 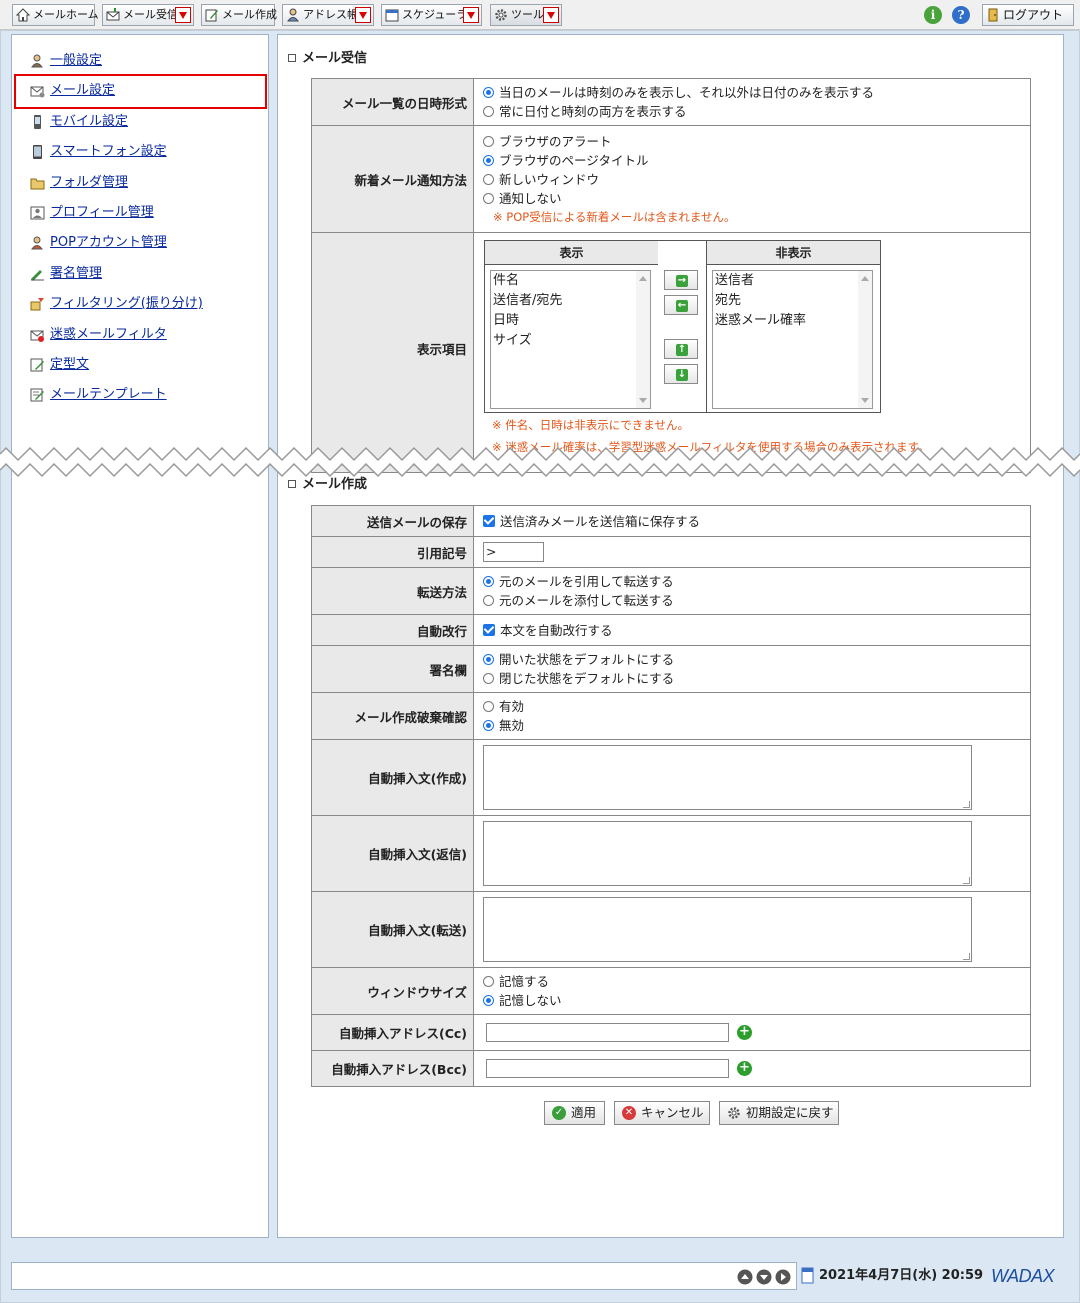 What do you see at coordinates (69, 365) in the screenshot?
I see `sidebar-item-label: 定型文` at bounding box center [69, 365].